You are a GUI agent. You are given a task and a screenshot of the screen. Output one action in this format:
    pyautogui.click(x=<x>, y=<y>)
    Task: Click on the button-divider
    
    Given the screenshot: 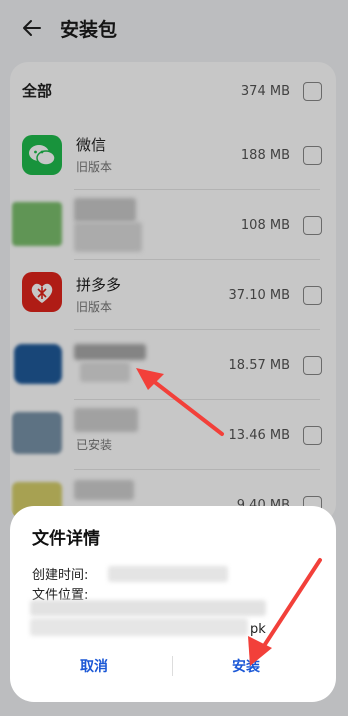 What is the action you would take?
    pyautogui.click(x=172, y=666)
    